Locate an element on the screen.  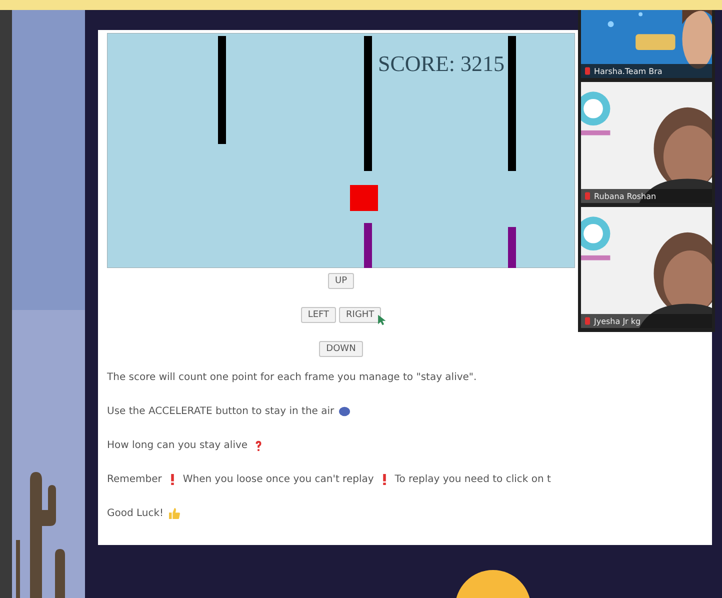
control-button: UP is located at coordinates (341, 281).